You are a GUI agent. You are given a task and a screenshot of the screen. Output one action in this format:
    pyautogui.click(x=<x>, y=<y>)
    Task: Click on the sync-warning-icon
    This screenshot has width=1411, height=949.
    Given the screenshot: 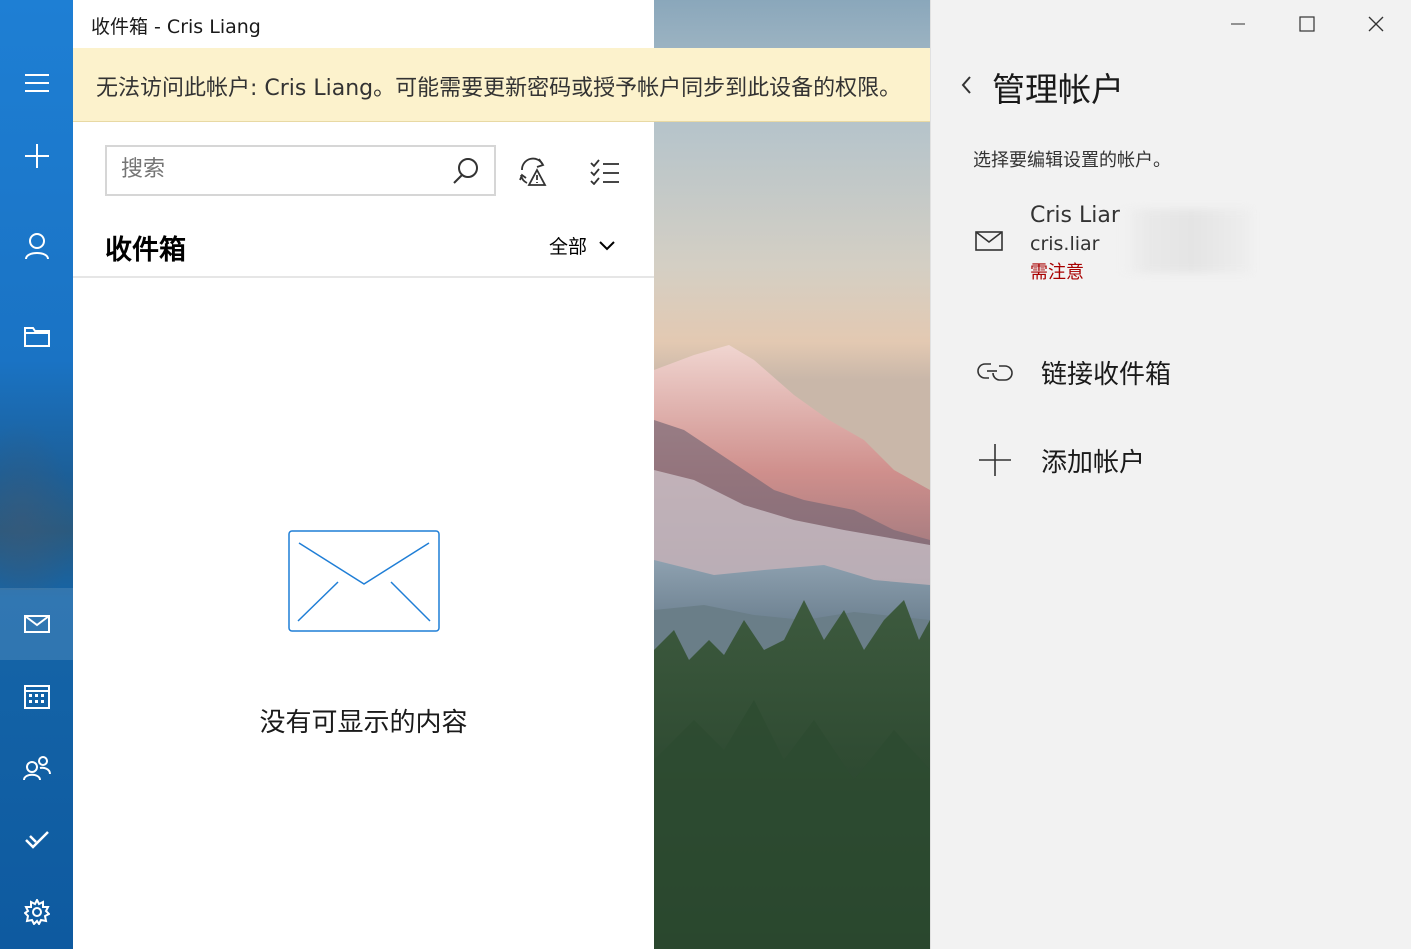 What is the action you would take?
    pyautogui.click(x=533, y=171)
    